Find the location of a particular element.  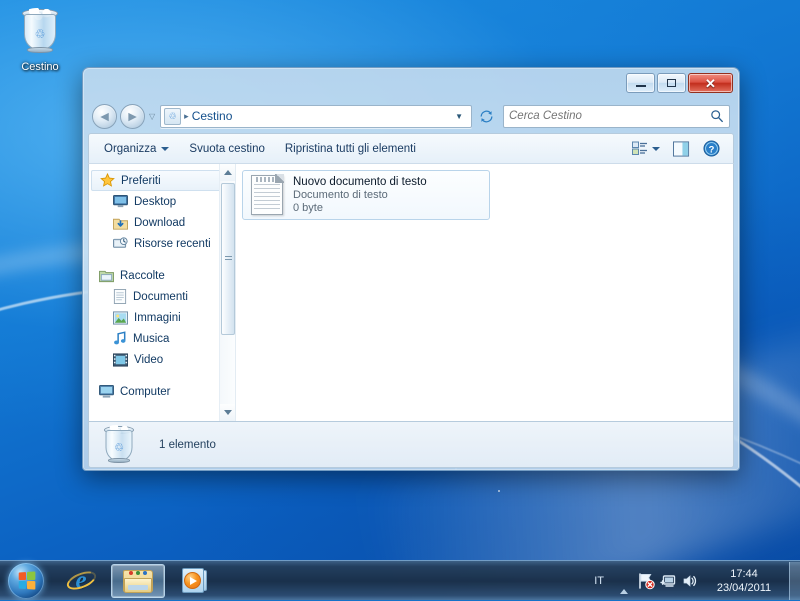

sidebar-item-raccolte: Raccolte is located at coordinates (162, 275).